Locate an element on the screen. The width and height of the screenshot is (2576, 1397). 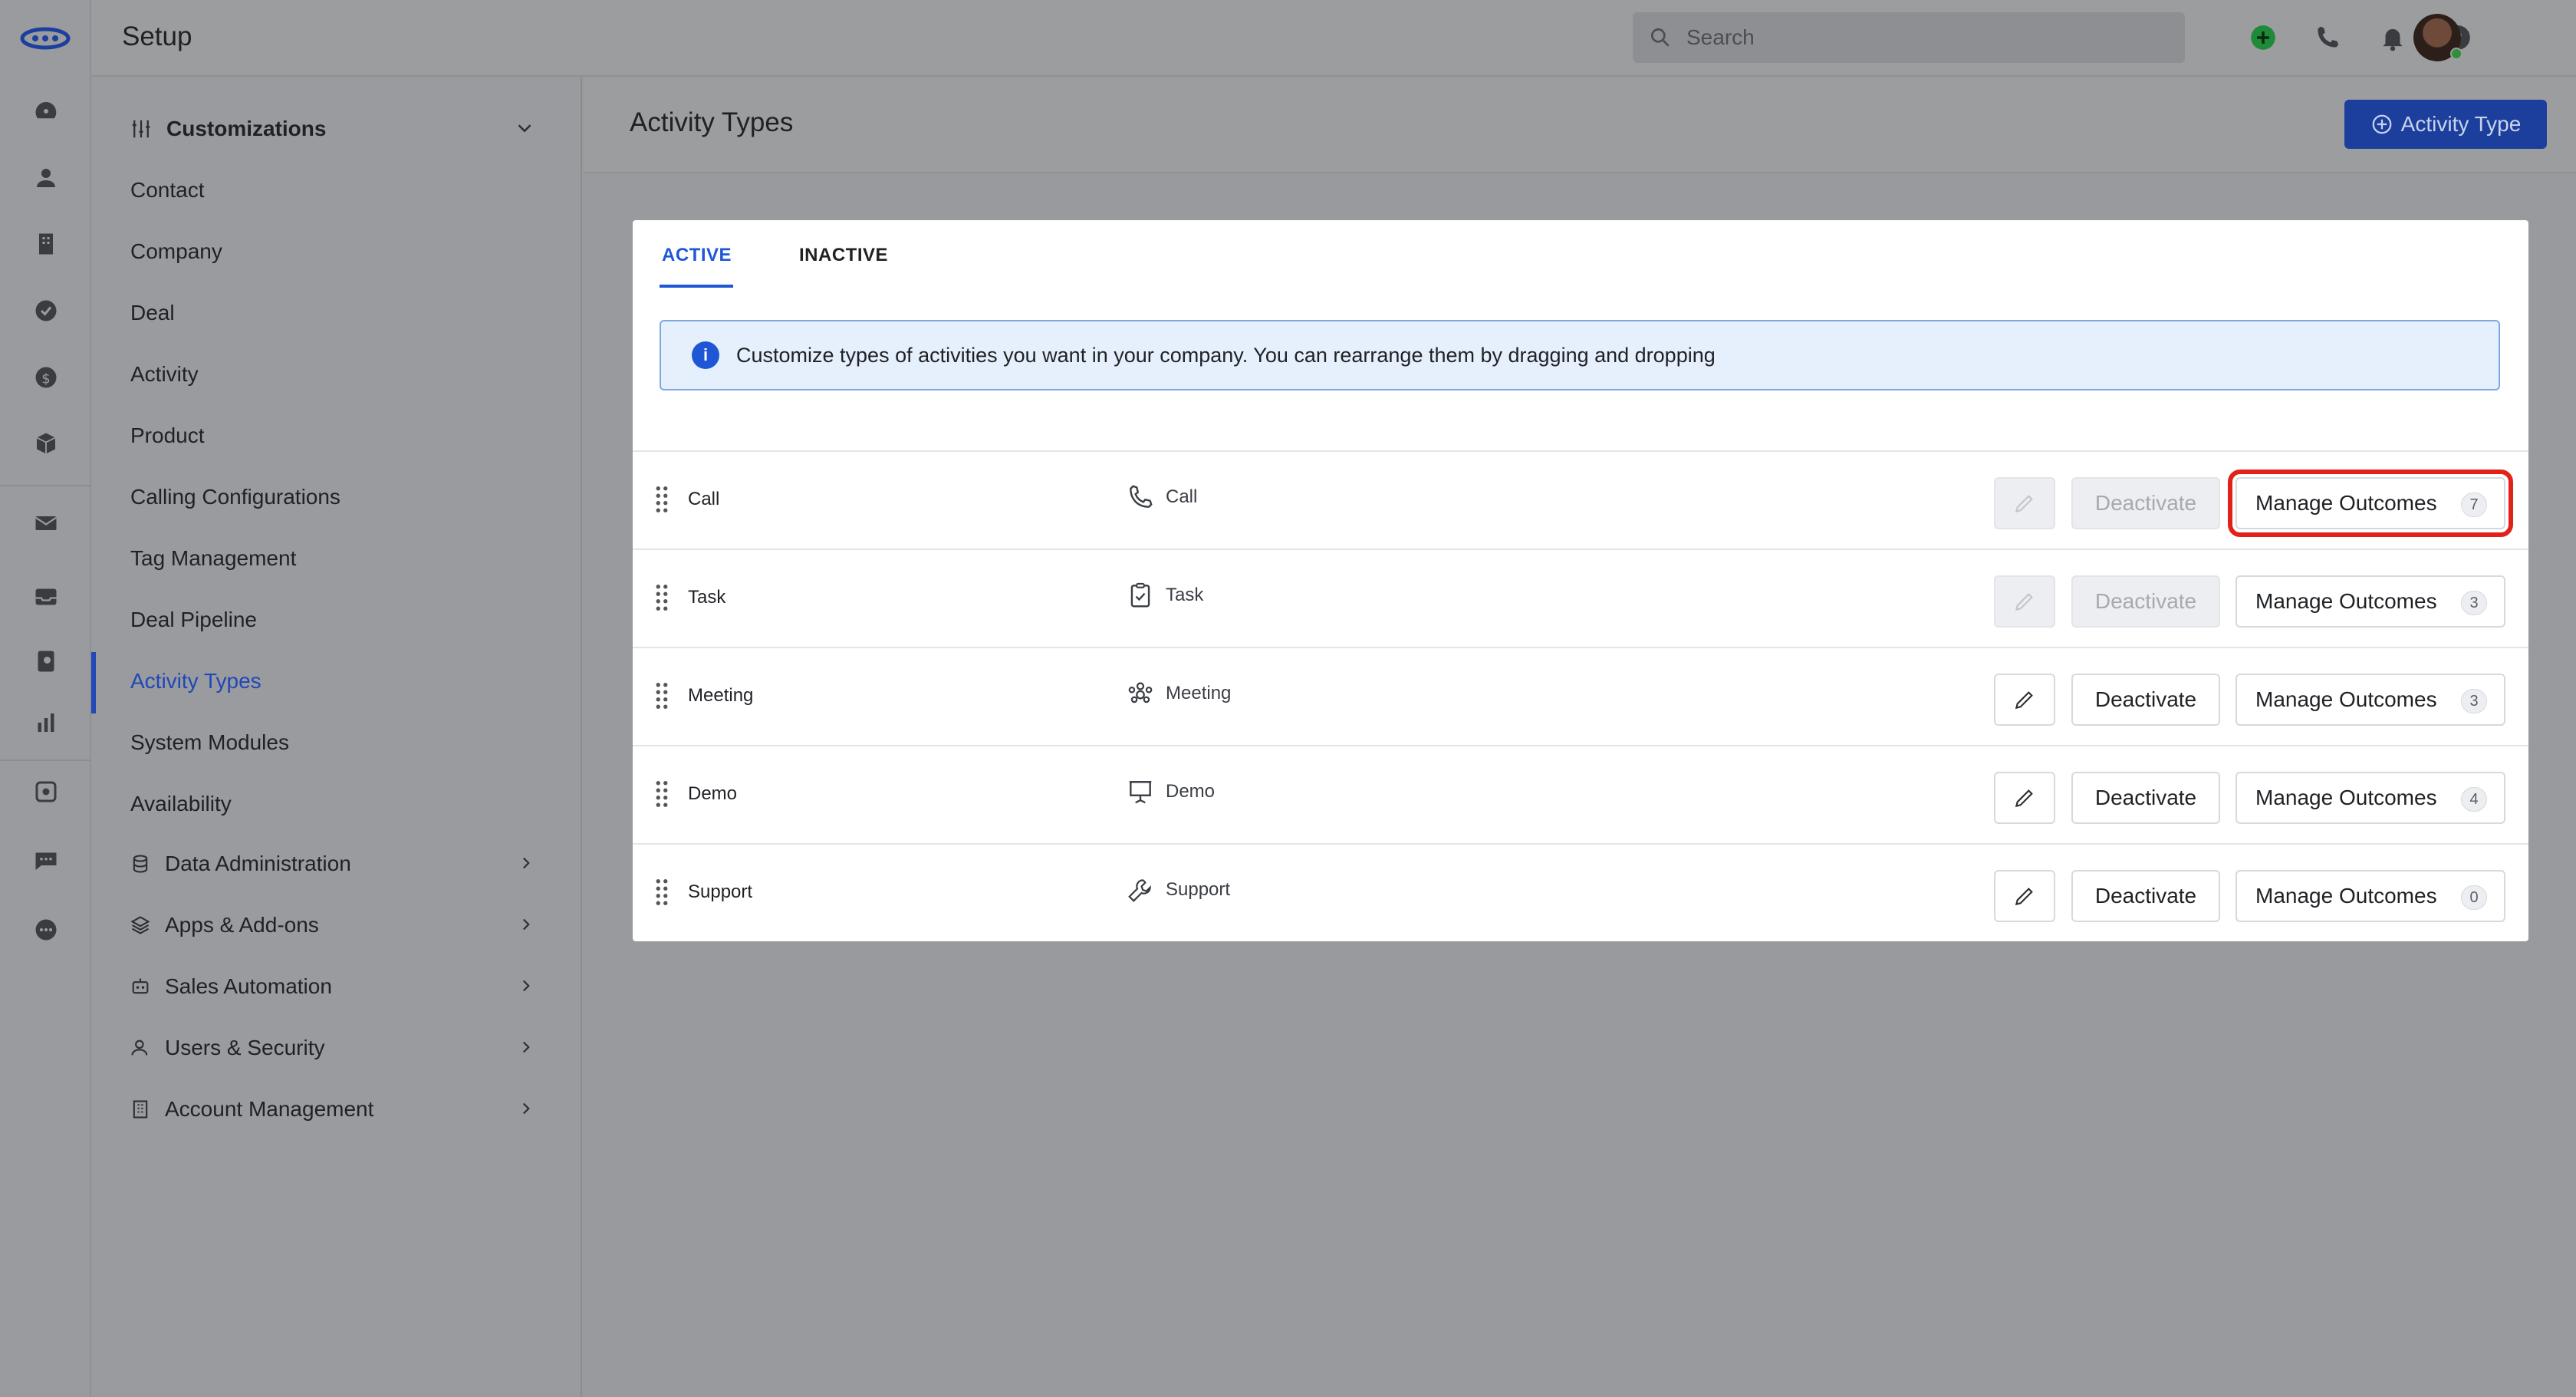
sidebar-section-account-management: Account Management is located at coordinates (344, 1109).